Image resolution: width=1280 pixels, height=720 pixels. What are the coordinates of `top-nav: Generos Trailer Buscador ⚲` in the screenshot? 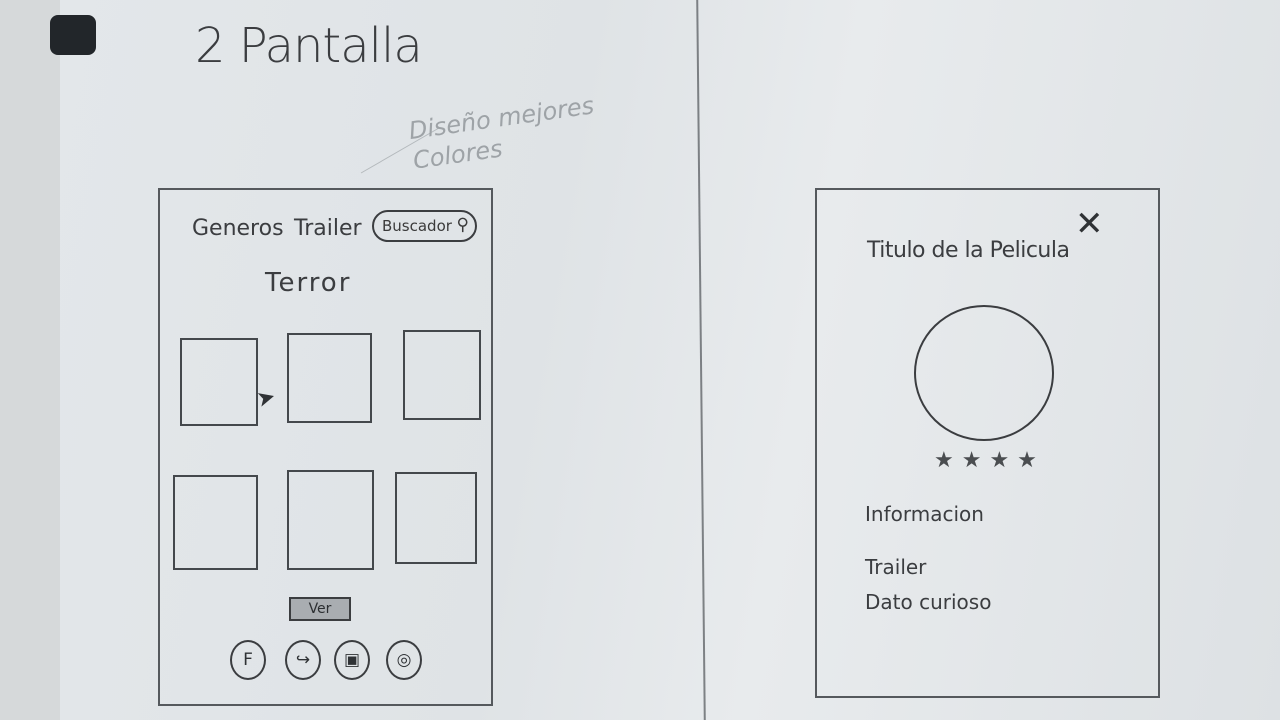 It's located at (342, 226).